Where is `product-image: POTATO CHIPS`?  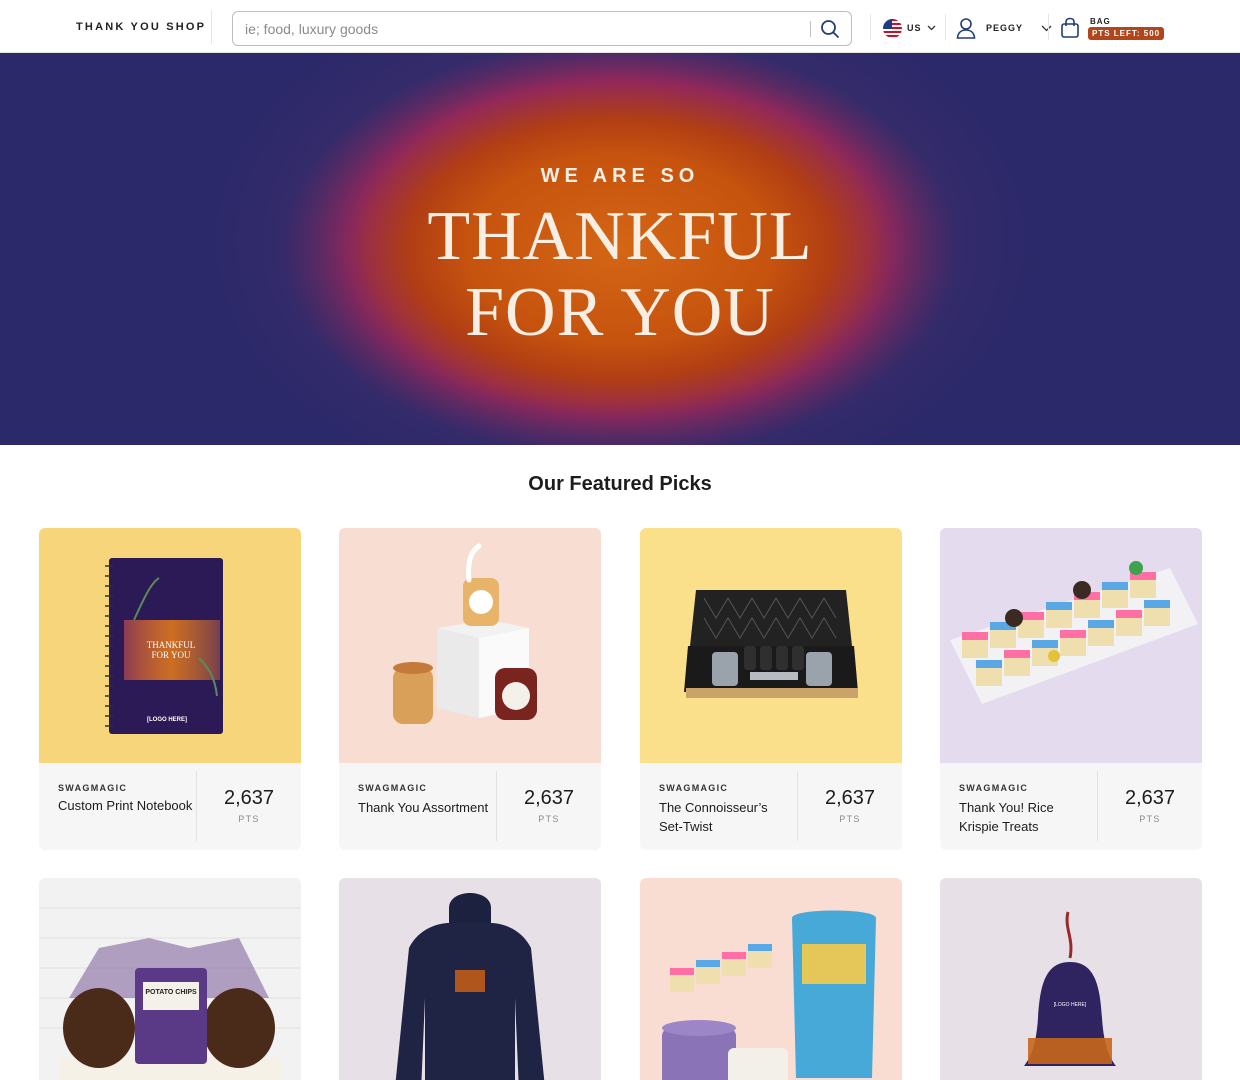
product-image: POTATO CHIPS is located at coordinates (170, 979).